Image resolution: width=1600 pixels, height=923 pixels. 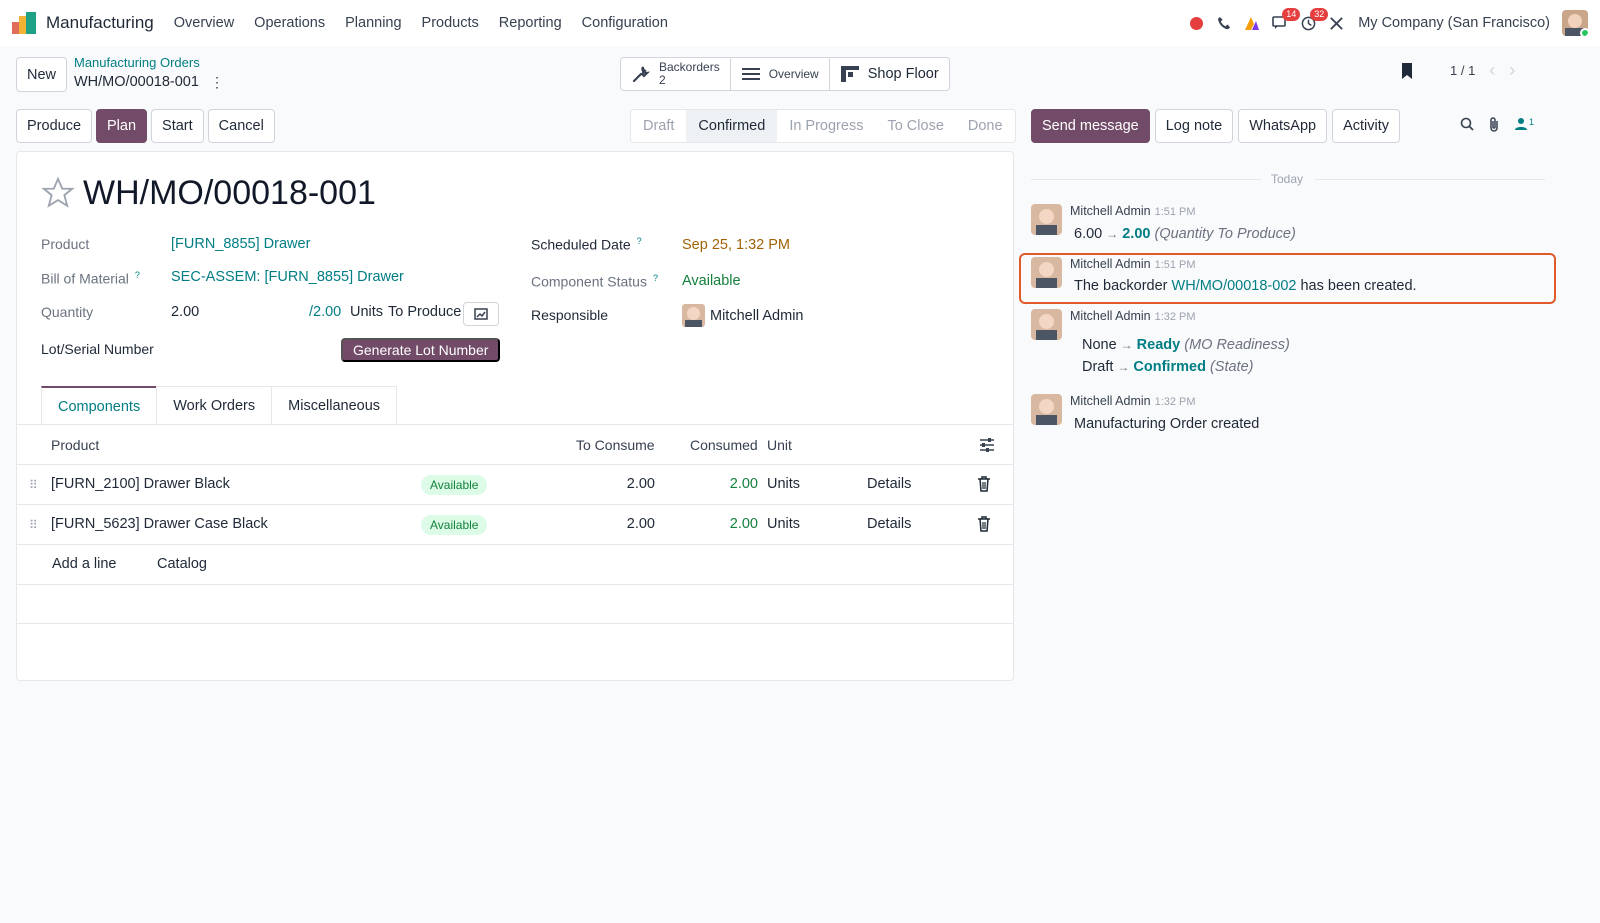 I want to click on stage-confirmed: Confirmed, so click(x=732, y=126).